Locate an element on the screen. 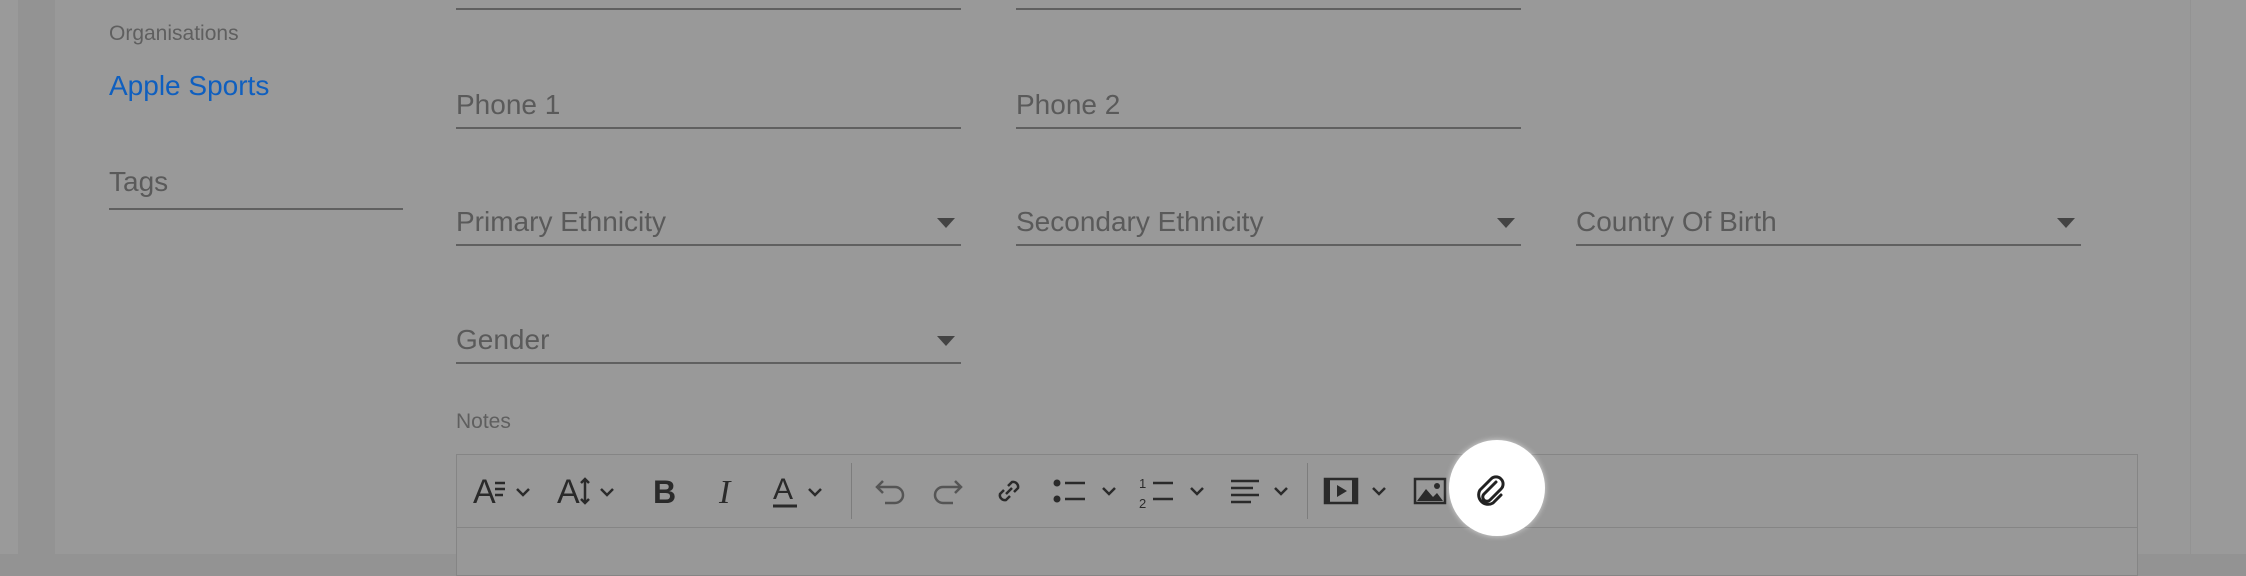  insert-image-button is located at coordinates (1430, 491).